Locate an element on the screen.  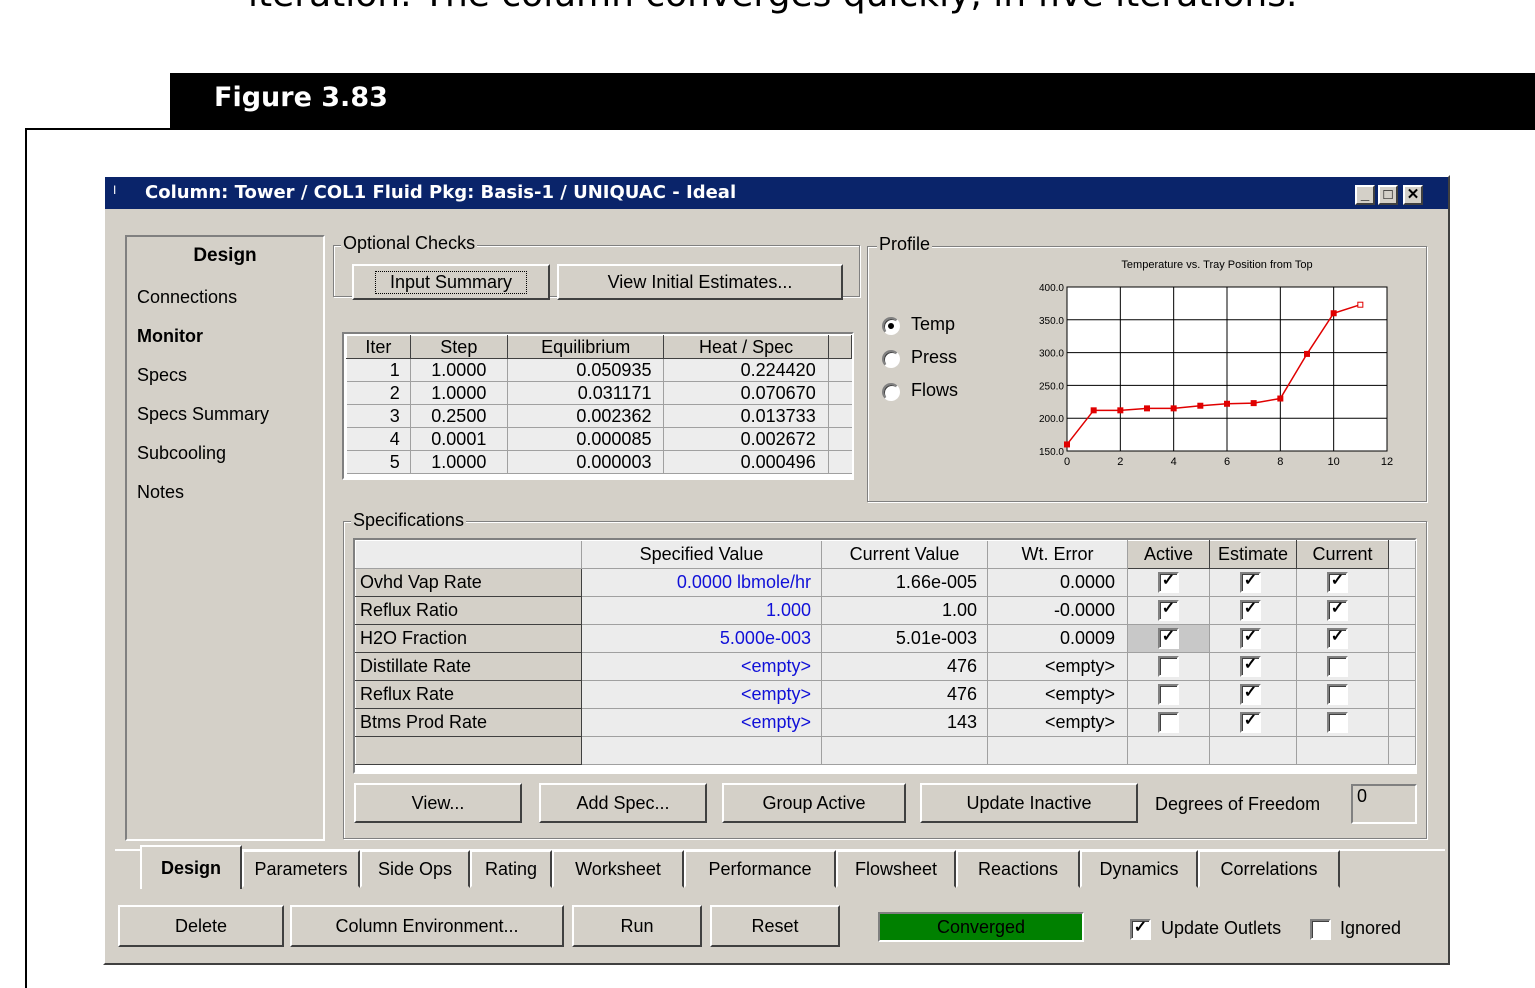
spec-name-cell: H2O Fraction is located at coordinates (468, 638).